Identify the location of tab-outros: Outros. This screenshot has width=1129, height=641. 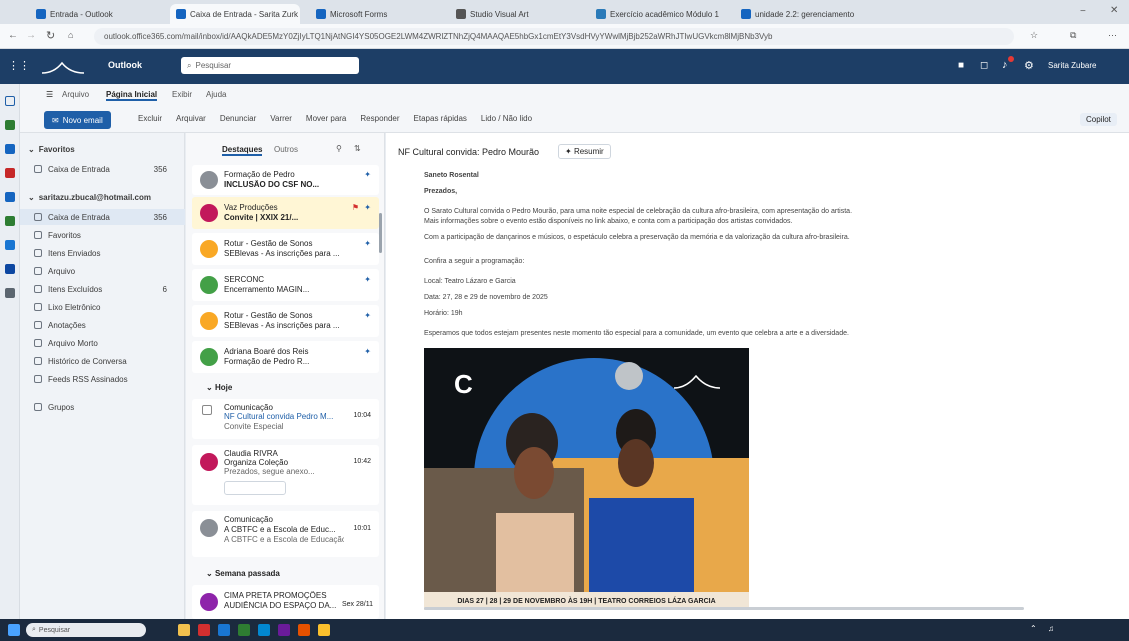
(286, 149).